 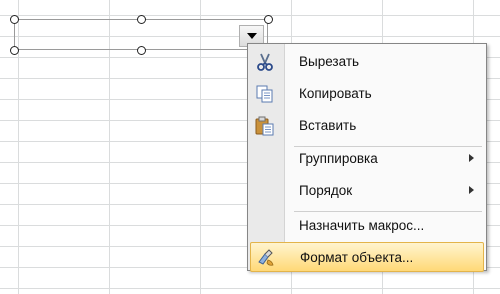 What do you see at coordinates (265, 62) in the screenshot?
I see `scissors-icon` at bounding box center [265, 62].